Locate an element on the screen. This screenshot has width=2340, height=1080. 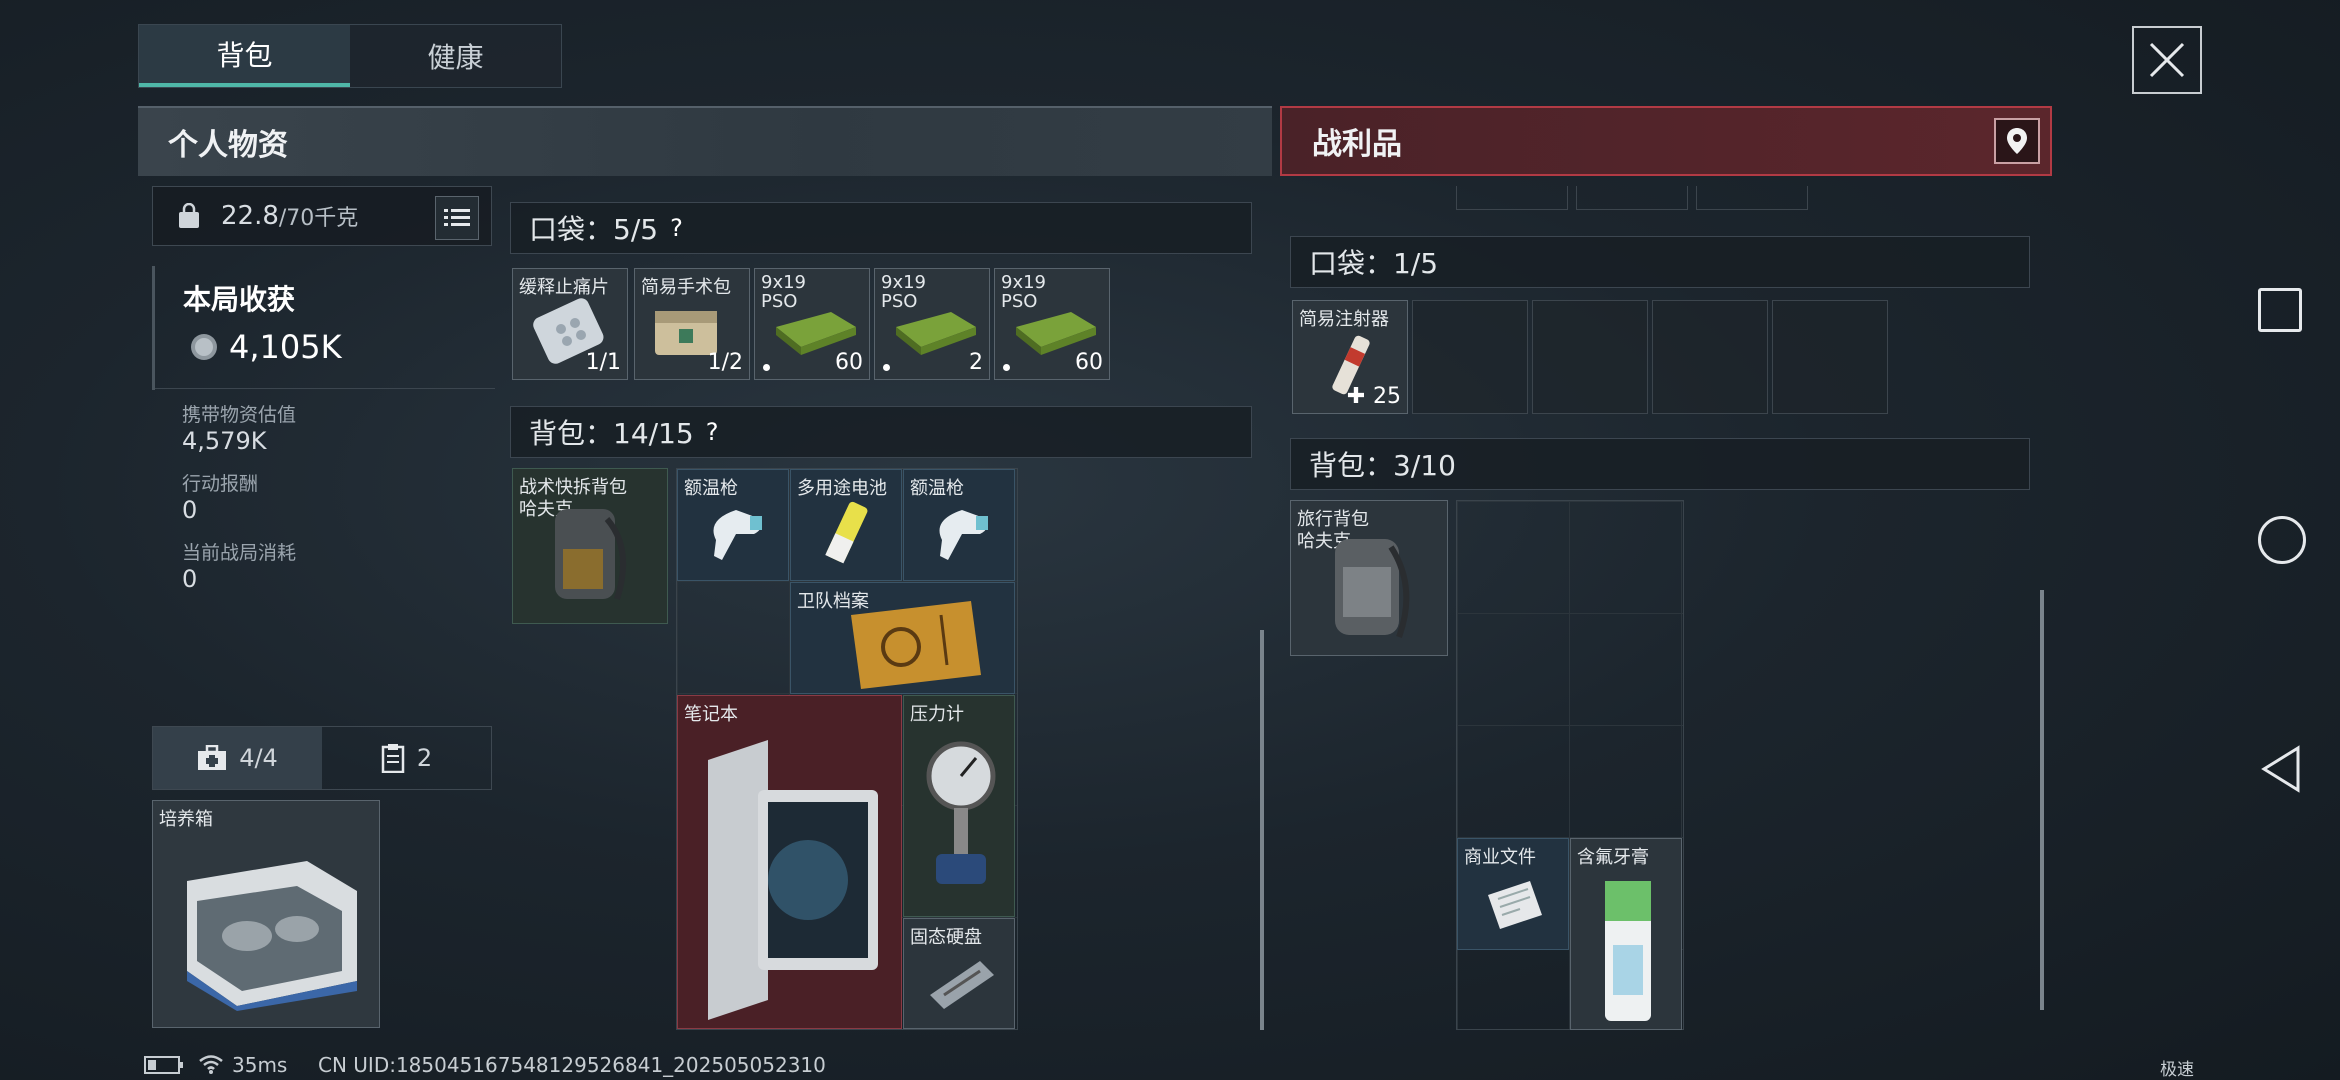
item-qty: ✚ 25 is located at coordinates (1374, 396).